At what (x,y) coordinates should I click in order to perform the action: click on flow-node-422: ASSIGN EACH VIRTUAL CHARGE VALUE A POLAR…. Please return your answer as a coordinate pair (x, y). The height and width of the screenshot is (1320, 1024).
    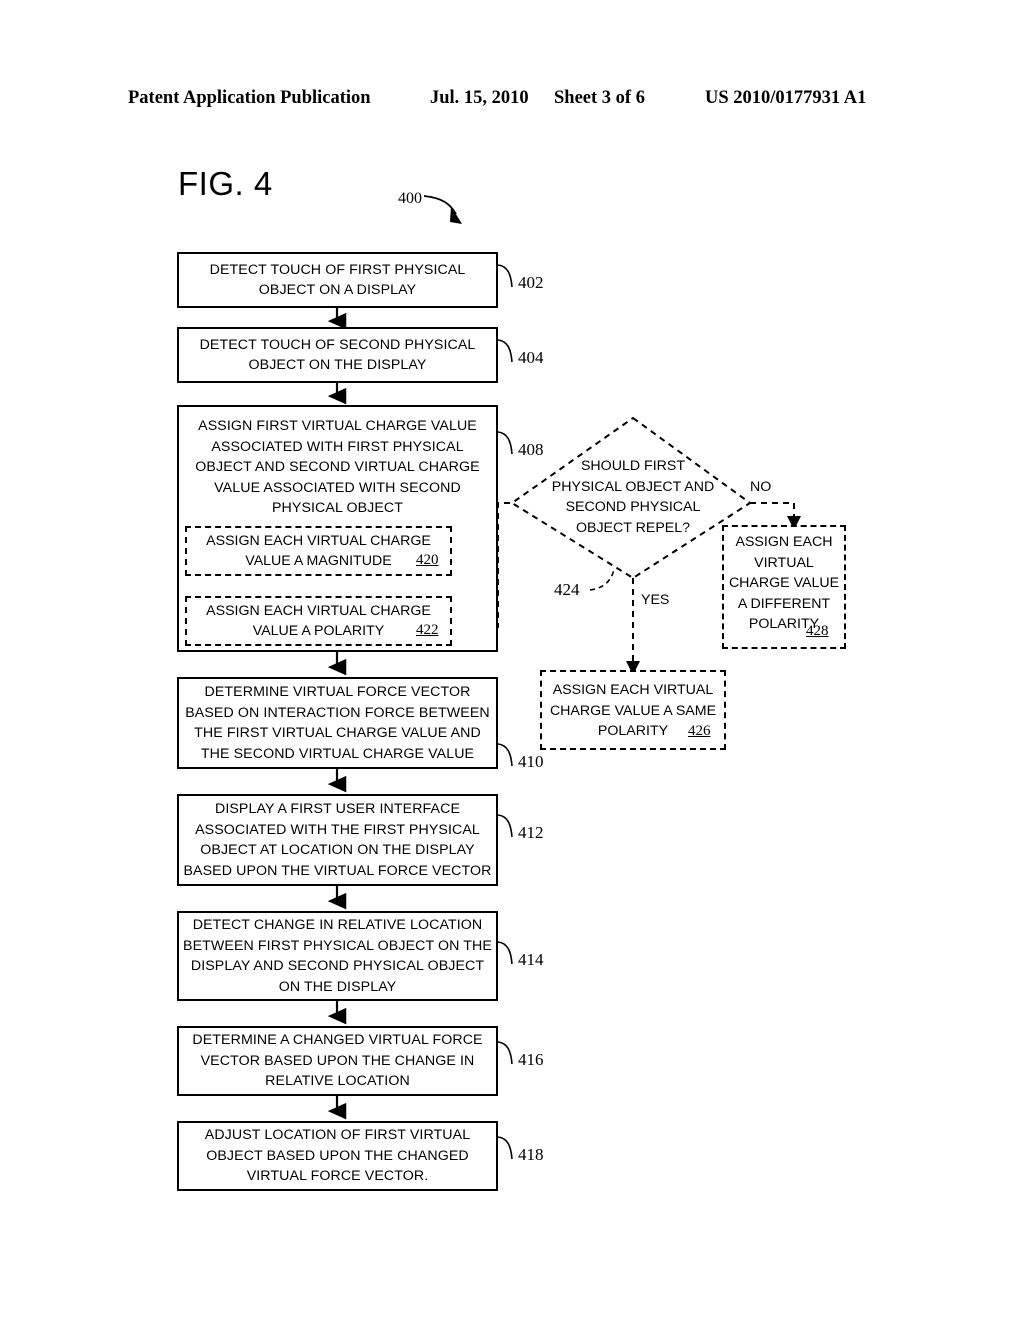
    Looking at the image, I should click on (318, 621).